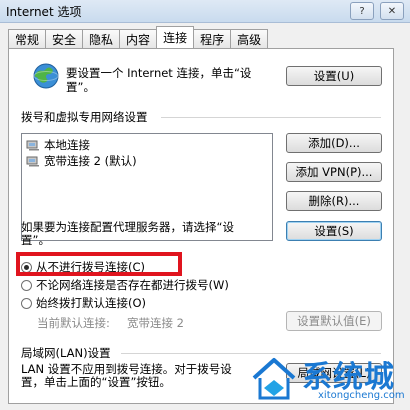  I want to click on radio-dial-when-no-network: 不论网络连接是否存在都进行拨号(W), so click(125, 285).